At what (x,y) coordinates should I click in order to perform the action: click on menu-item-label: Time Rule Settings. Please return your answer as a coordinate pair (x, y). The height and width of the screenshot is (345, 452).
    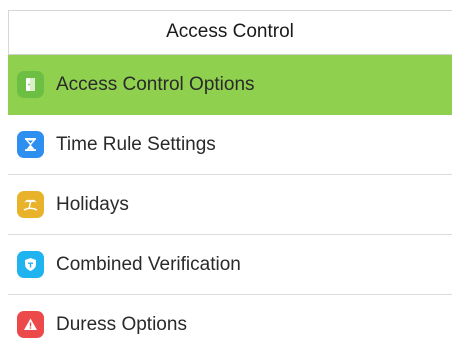
    Looking at the image, I should click on (136, 144).